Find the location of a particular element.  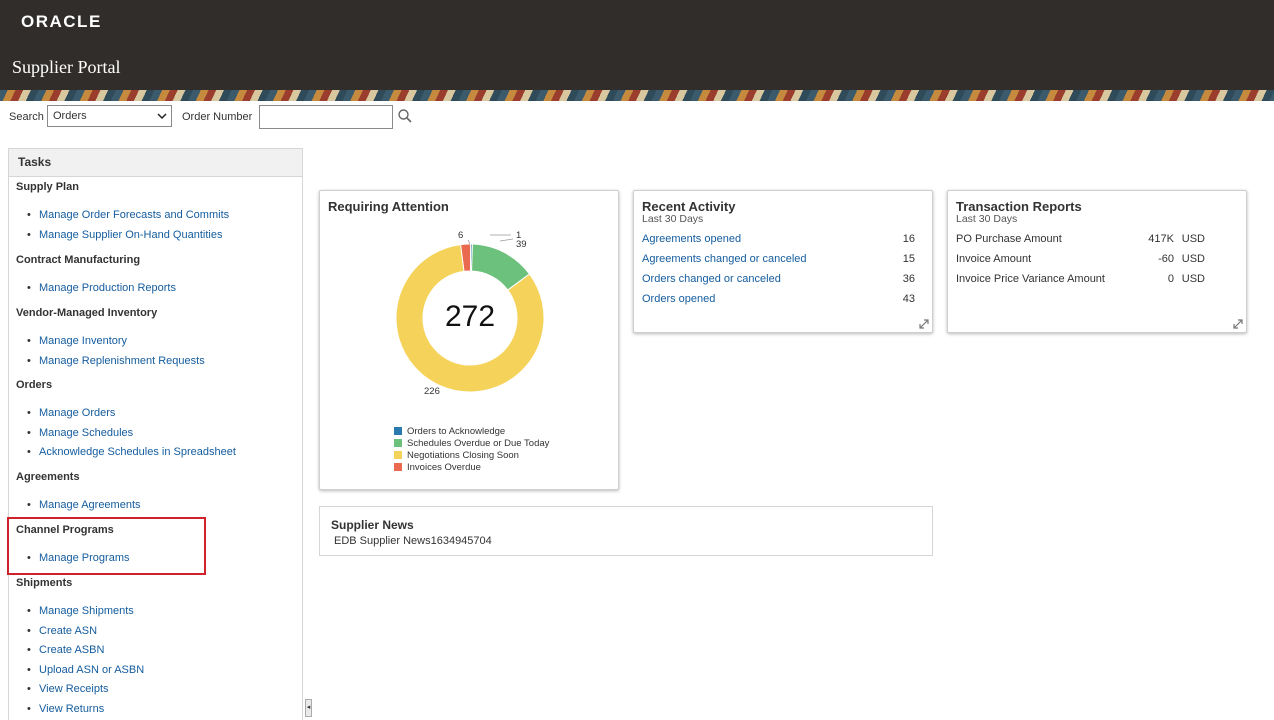

task-group-title: Orders is located at coordinates (34, 385).